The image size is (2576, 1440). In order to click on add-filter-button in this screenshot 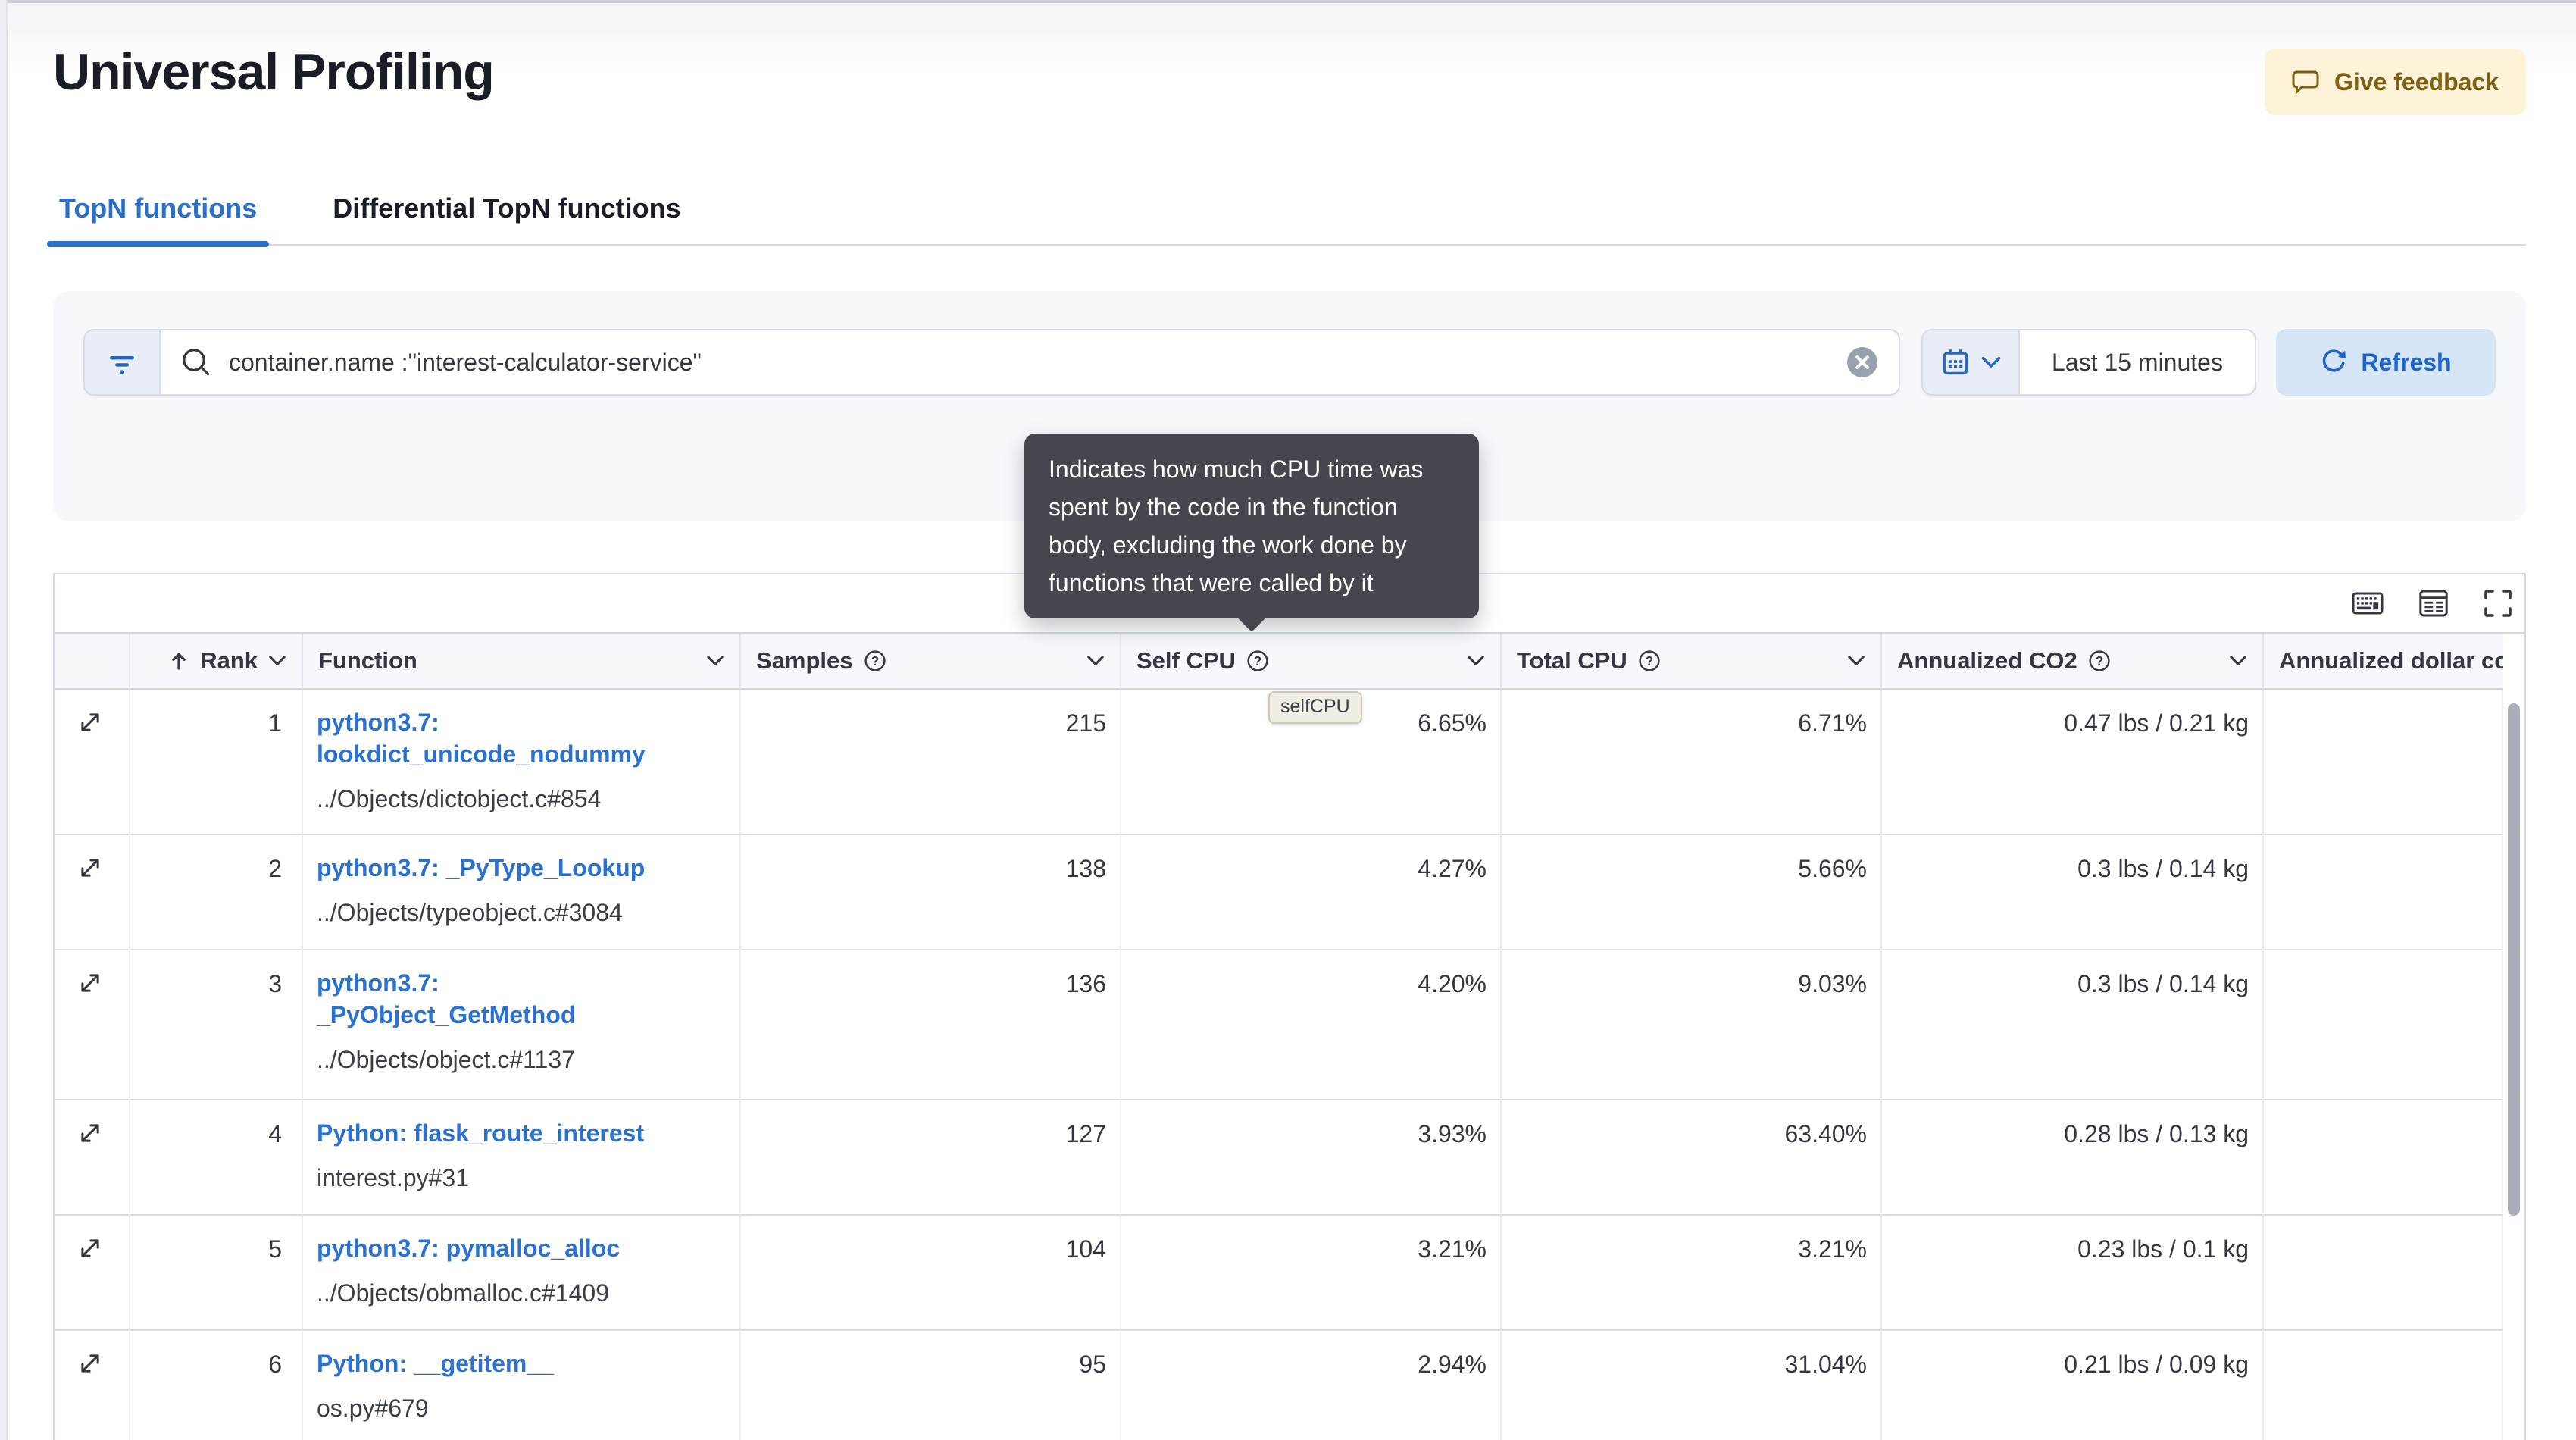, I will do `click(123, 362)`.